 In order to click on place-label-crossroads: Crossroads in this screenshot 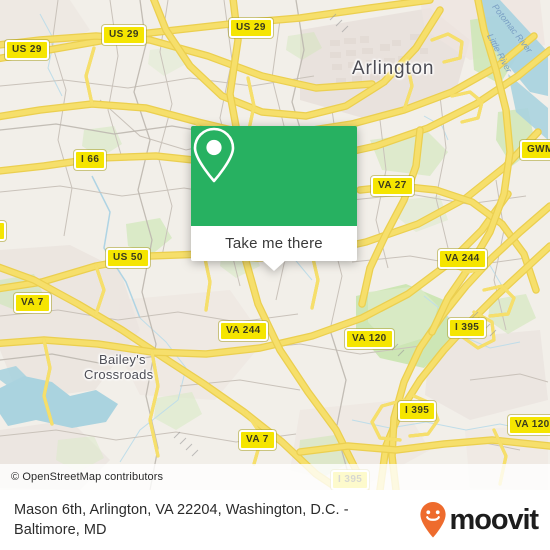, I will do `click(119, 374)`.